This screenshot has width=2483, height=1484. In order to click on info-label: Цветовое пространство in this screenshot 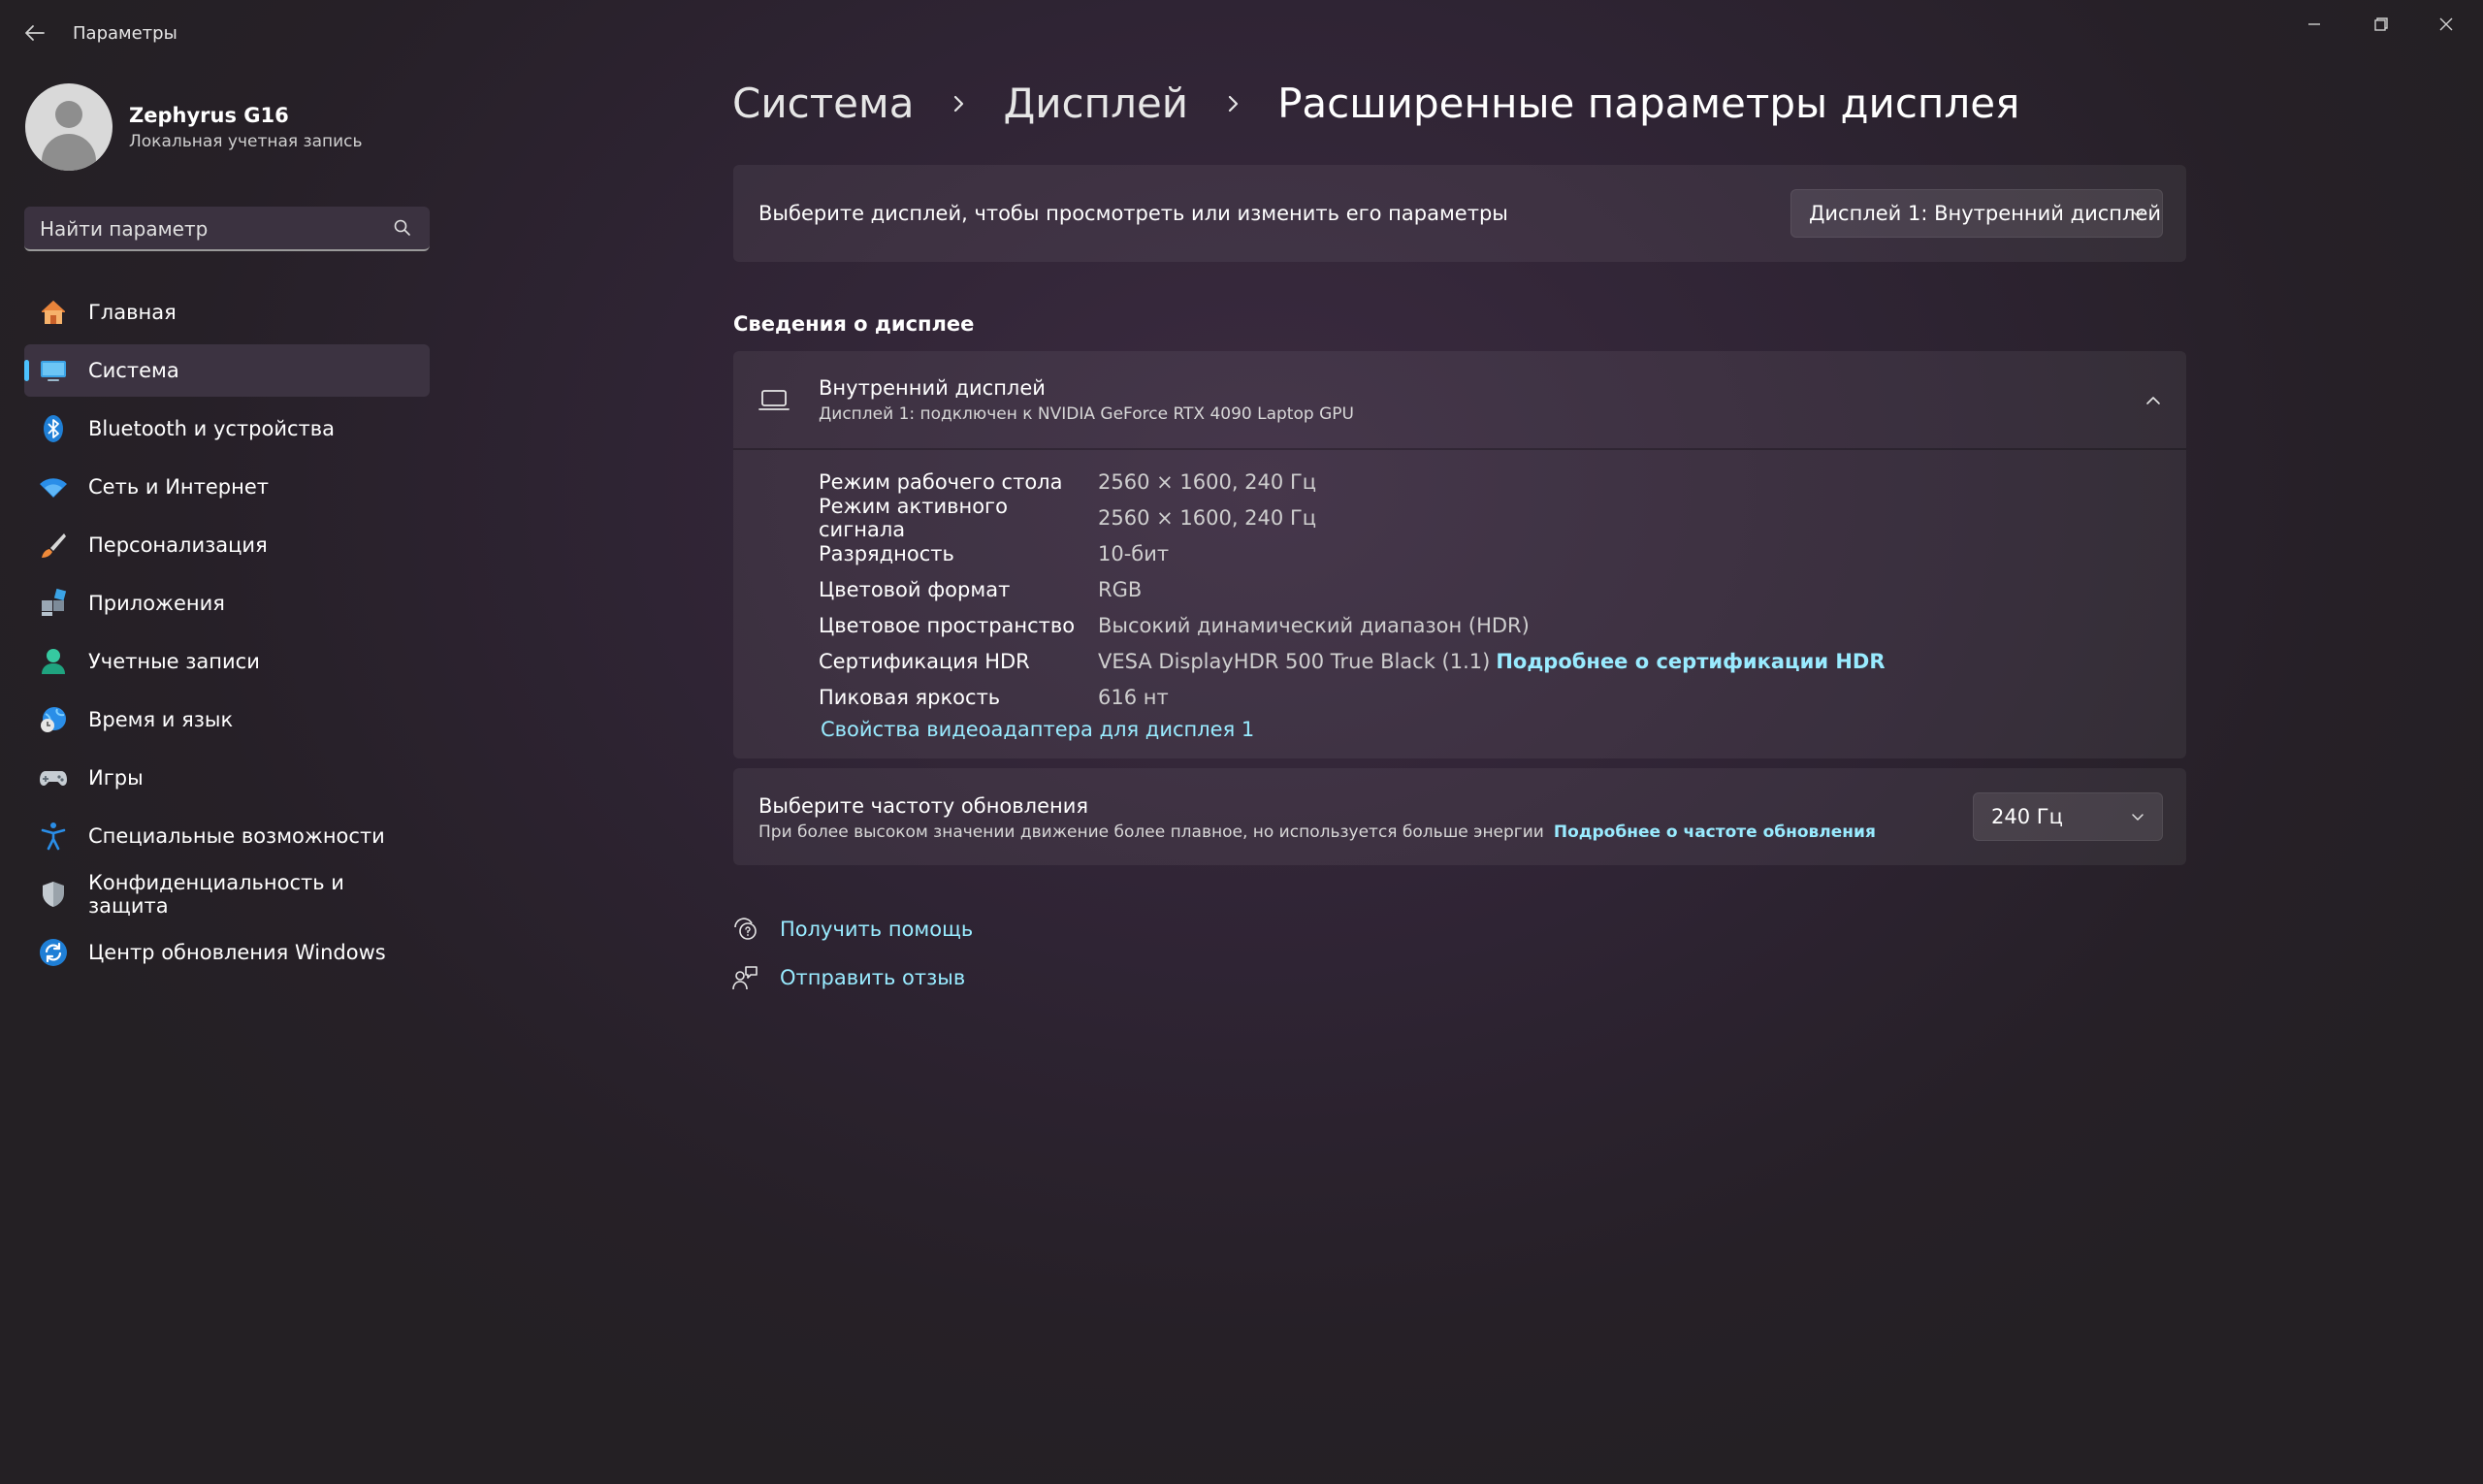, I will do `click(948, 625)`.